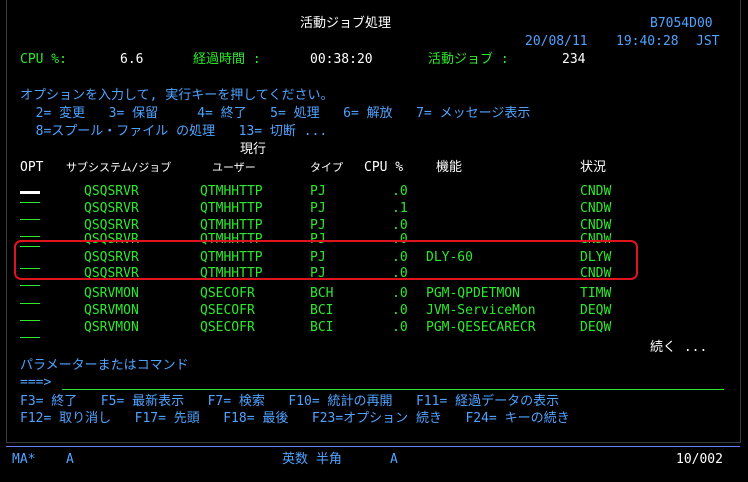  I want to click on command-input, so click(393, 389).